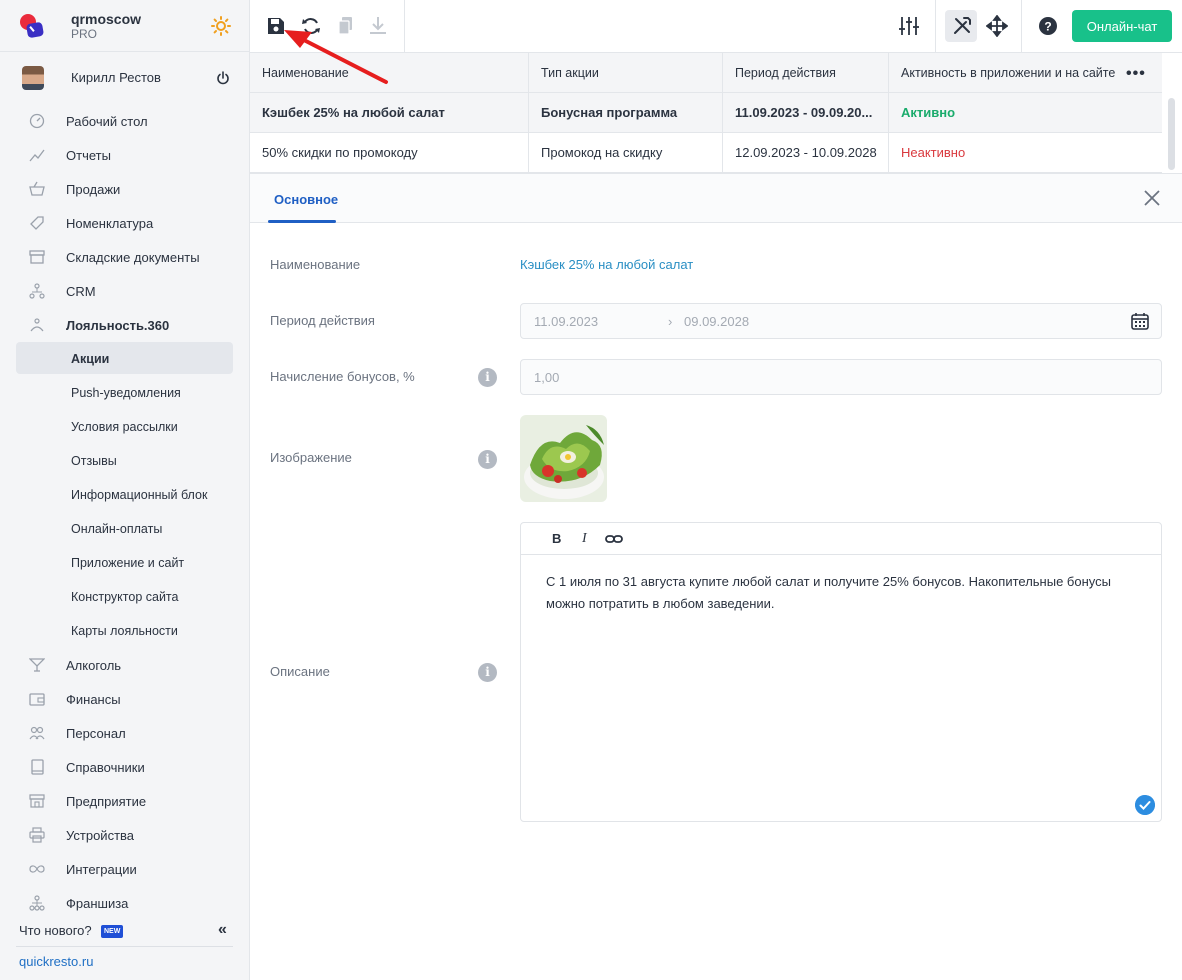  What do you see at coordinates (124, 665) in the screenshot?
I see `sidebar-item-alcohol: Алкоголь` at bounding box center [124, 665].